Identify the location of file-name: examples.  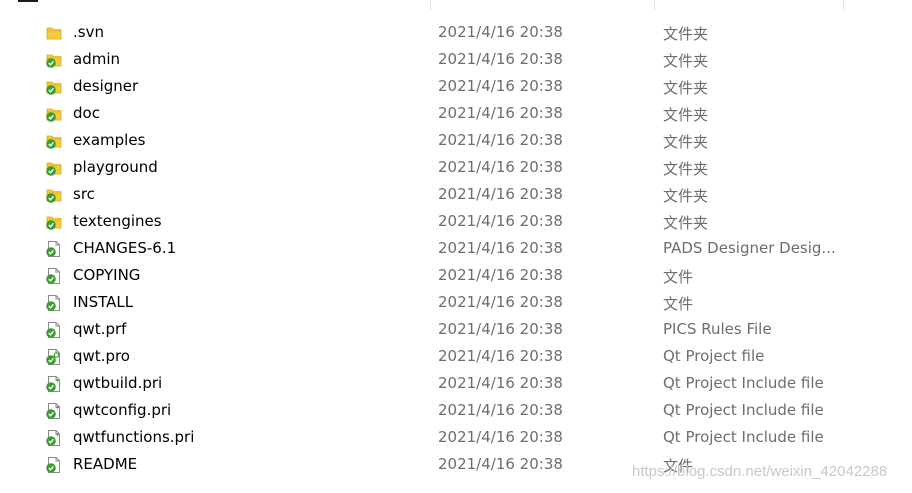
(109, 140).